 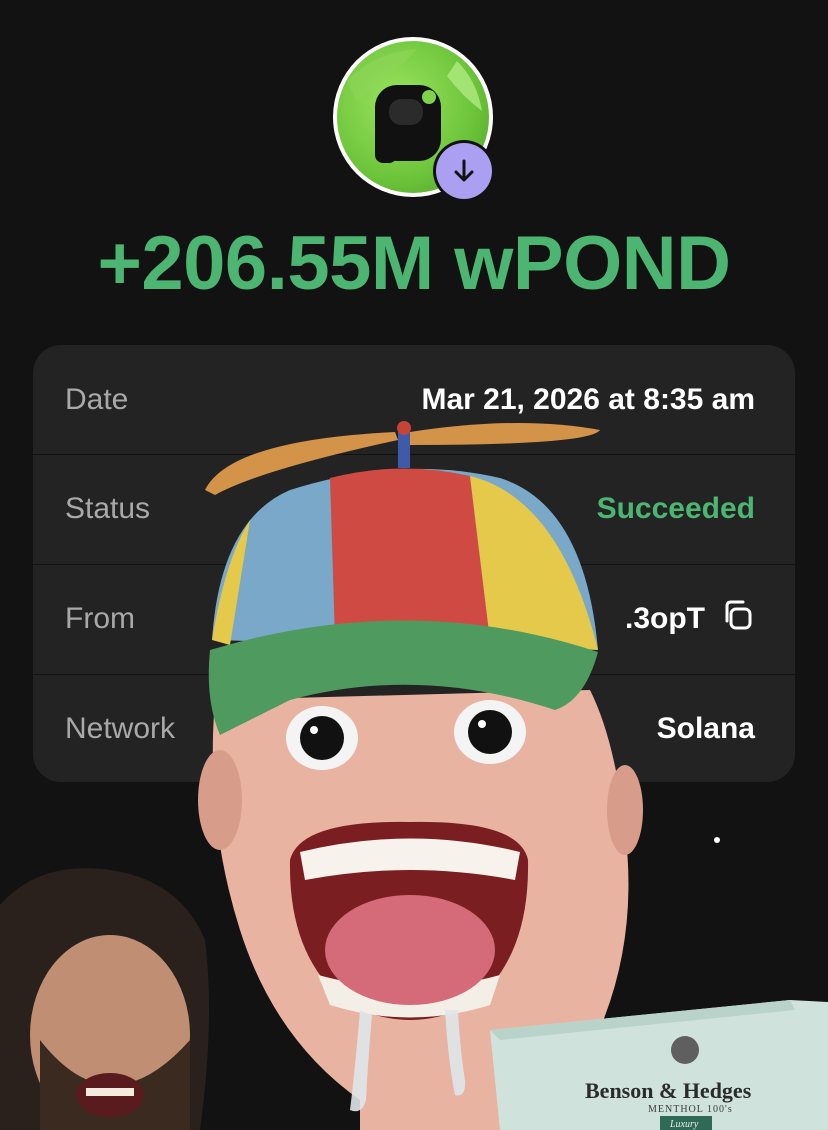 I want to click on from-label: From, so click(x=100, y=618).